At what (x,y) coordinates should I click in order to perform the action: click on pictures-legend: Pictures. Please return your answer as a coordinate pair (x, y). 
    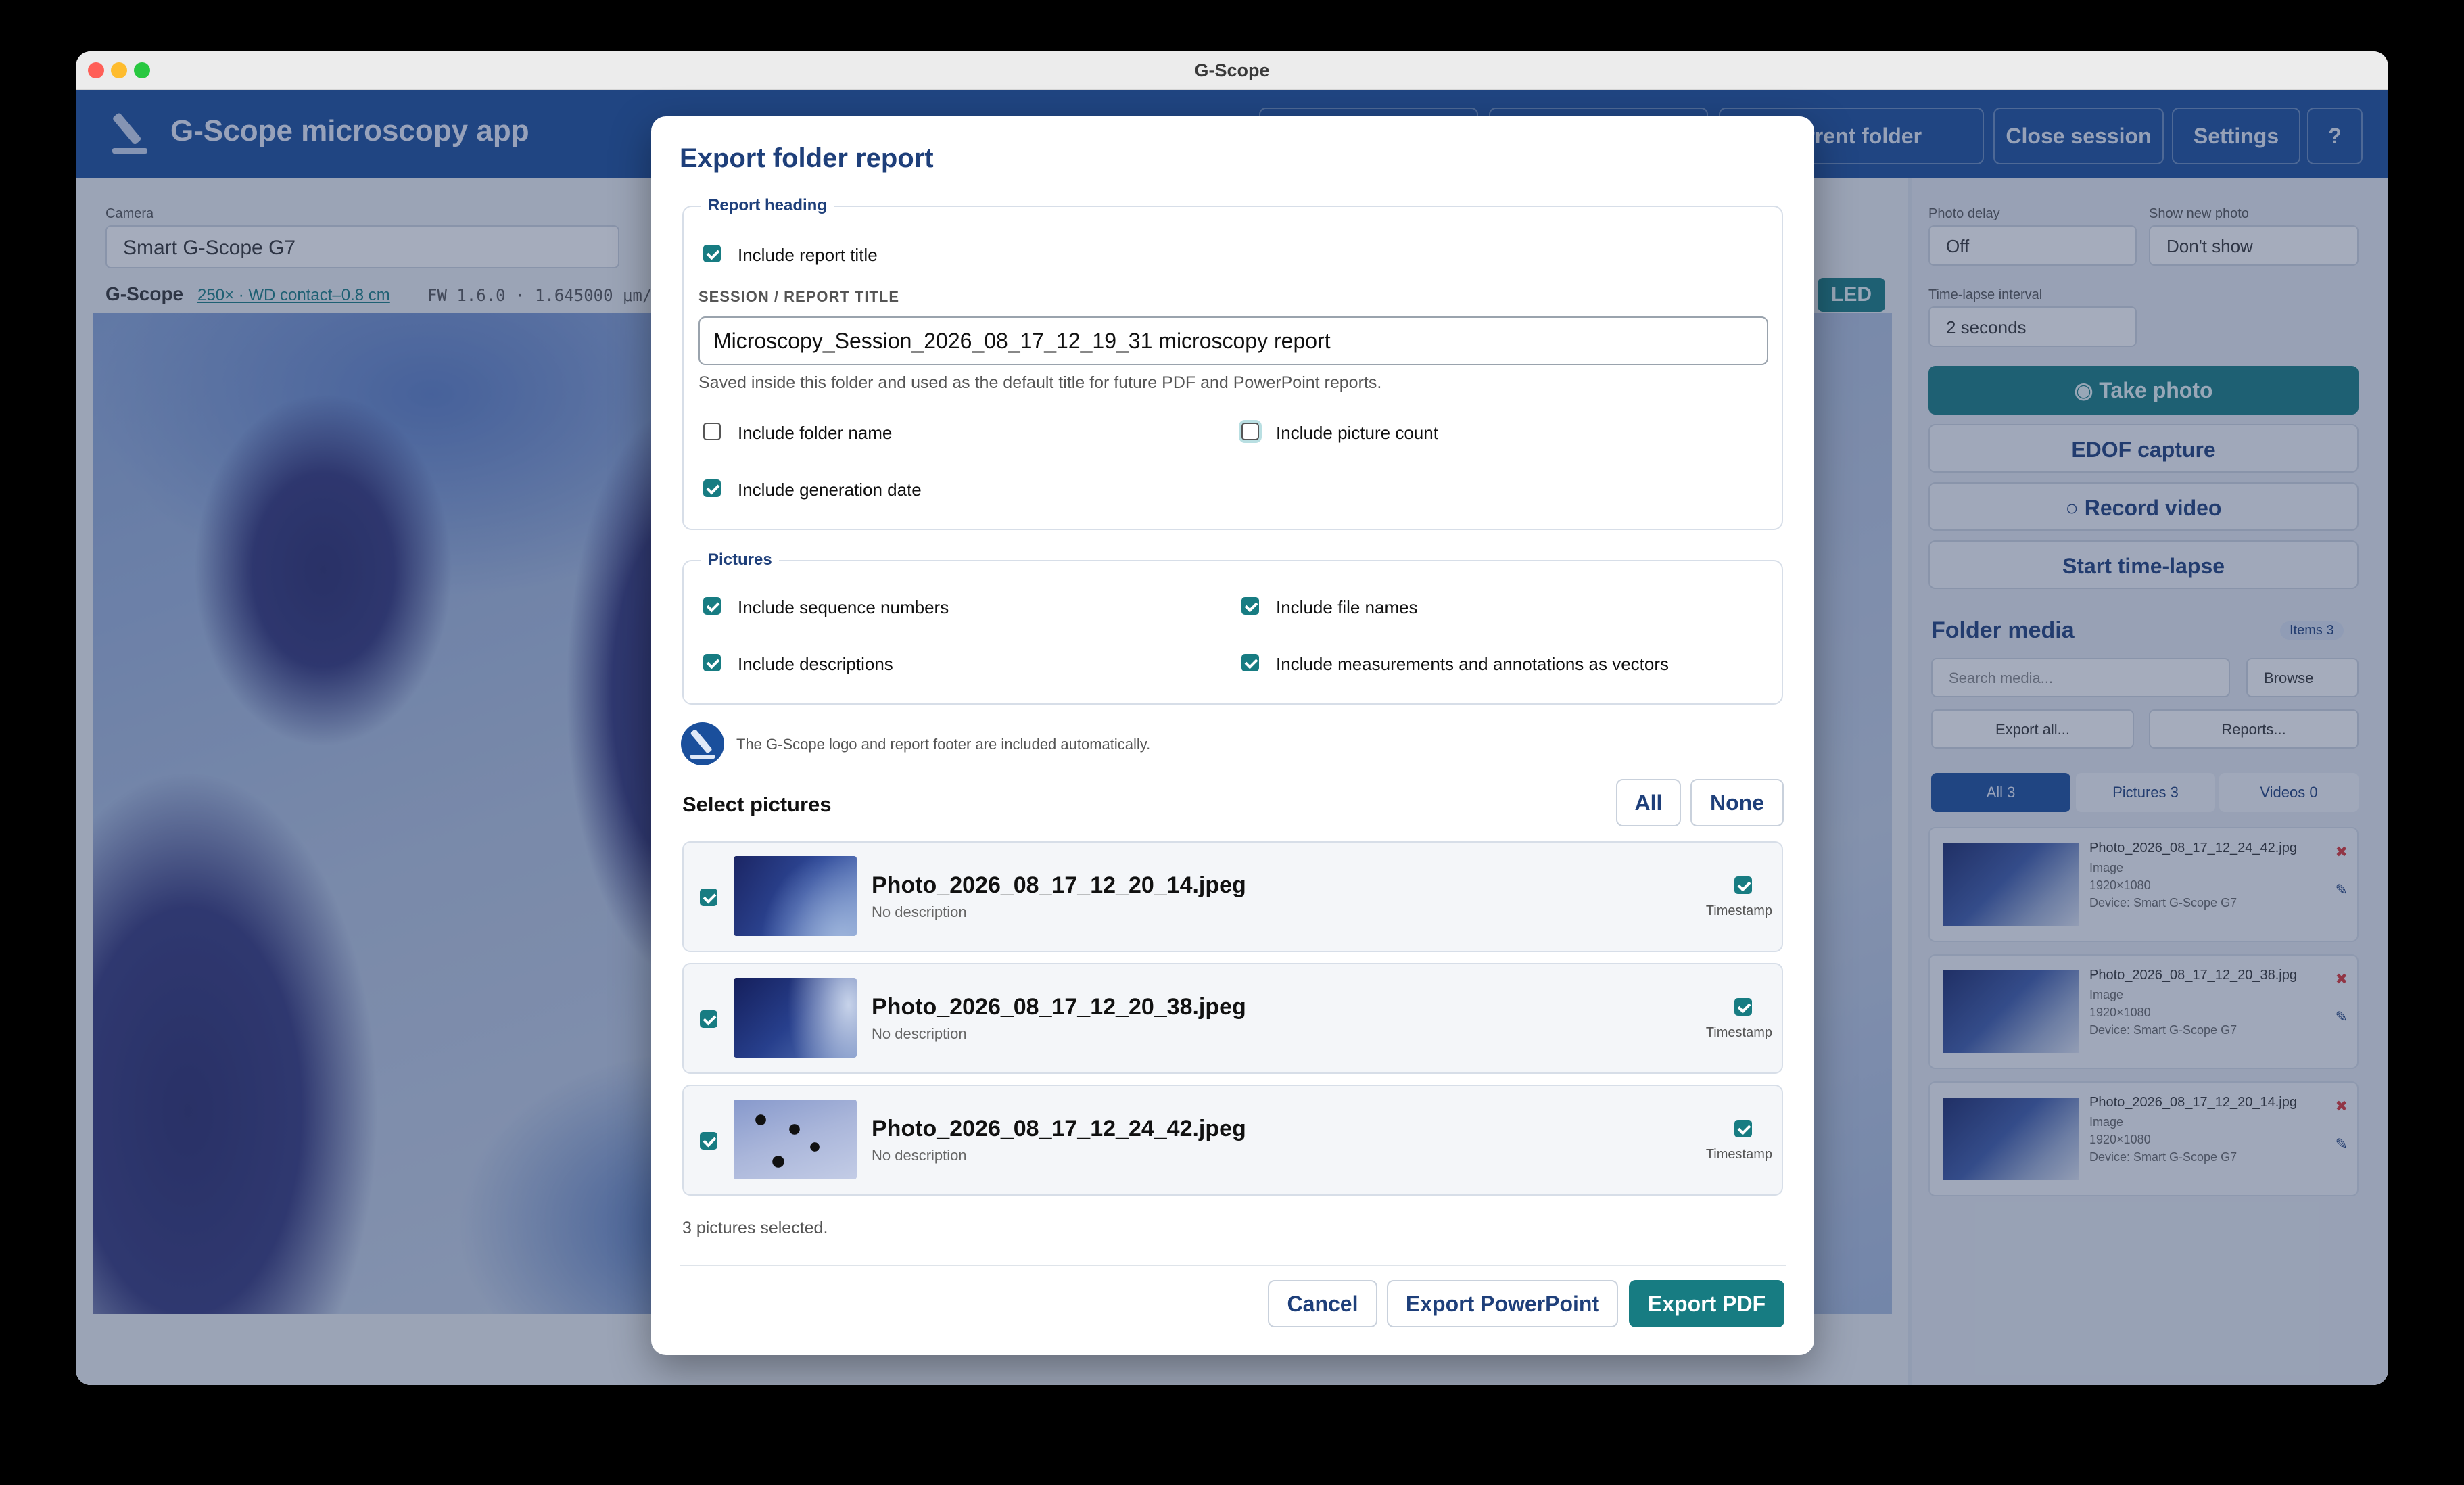
    Looking at the image, I should click on (740, 559).